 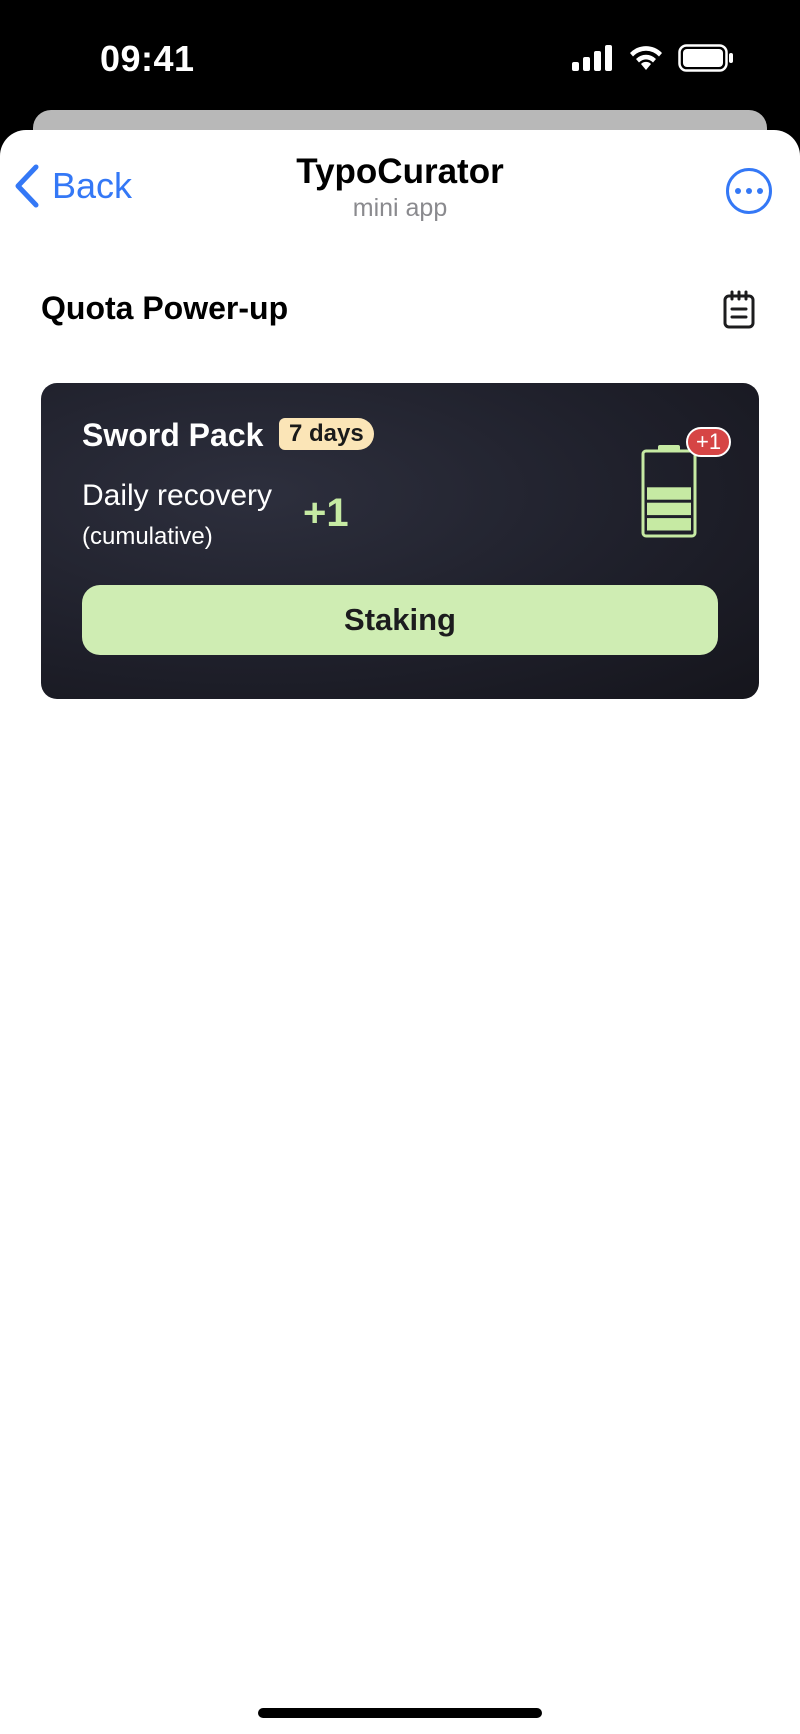 I want to click on clipboard-list-icon, so click(x=739, y=310).